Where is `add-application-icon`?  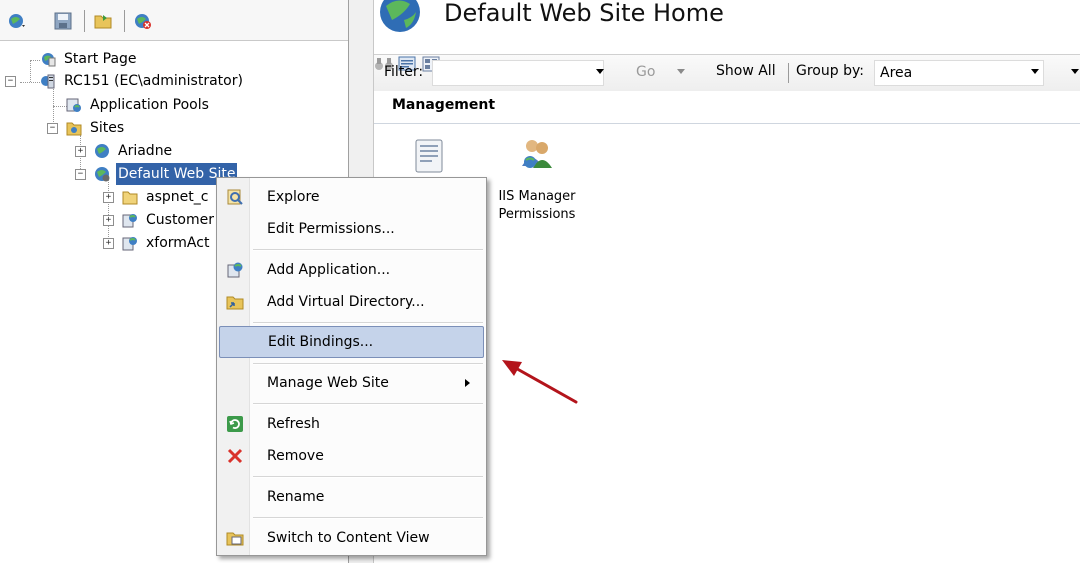
add-application-icon is located at coordinates (235, 270).